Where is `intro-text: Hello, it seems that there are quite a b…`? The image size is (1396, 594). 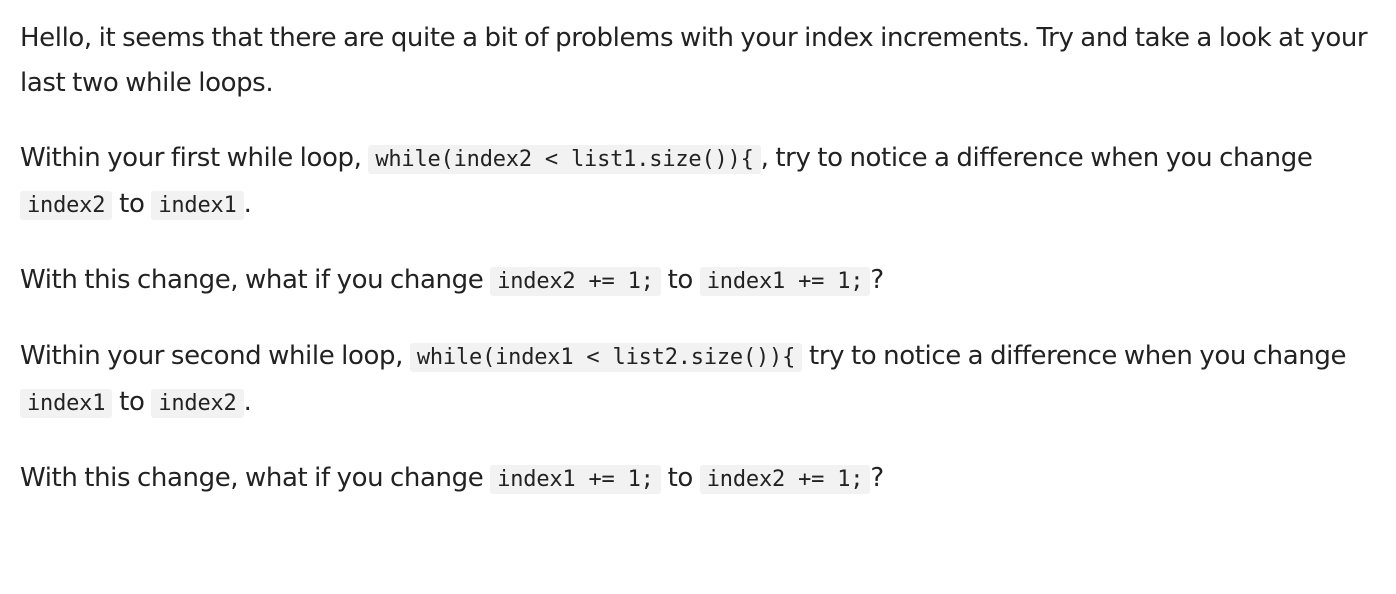
intro-text: Hello, it seems that there are quite a b… is located at coordinates (694, 60).